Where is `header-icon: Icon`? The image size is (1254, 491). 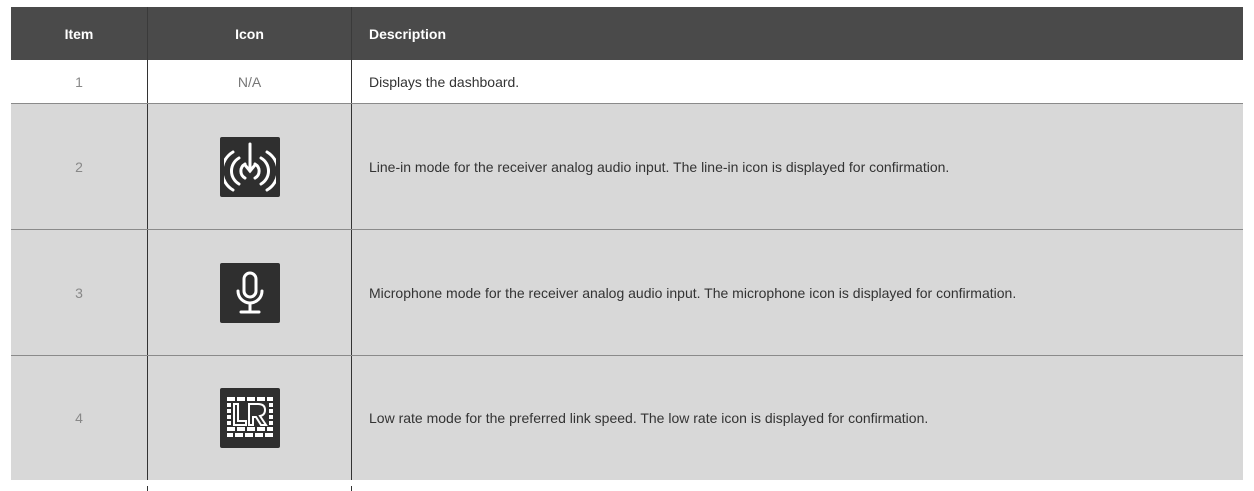 header-icon: Icon is located at coordinates (249, 33).